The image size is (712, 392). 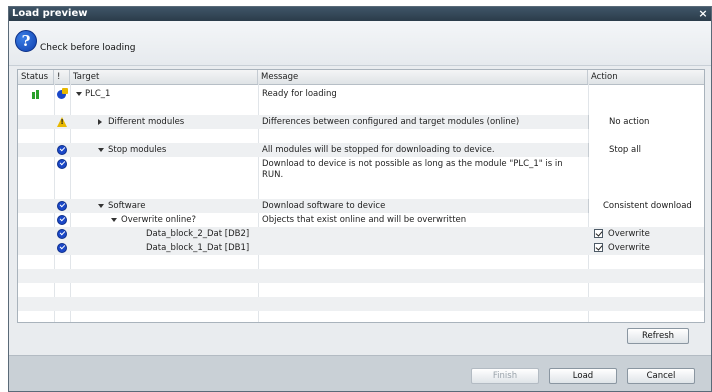 What do you see at coordinates (658, 336) in the screenshot?
I see `refresh-button: Refresh` at bounding box center [658, 336].